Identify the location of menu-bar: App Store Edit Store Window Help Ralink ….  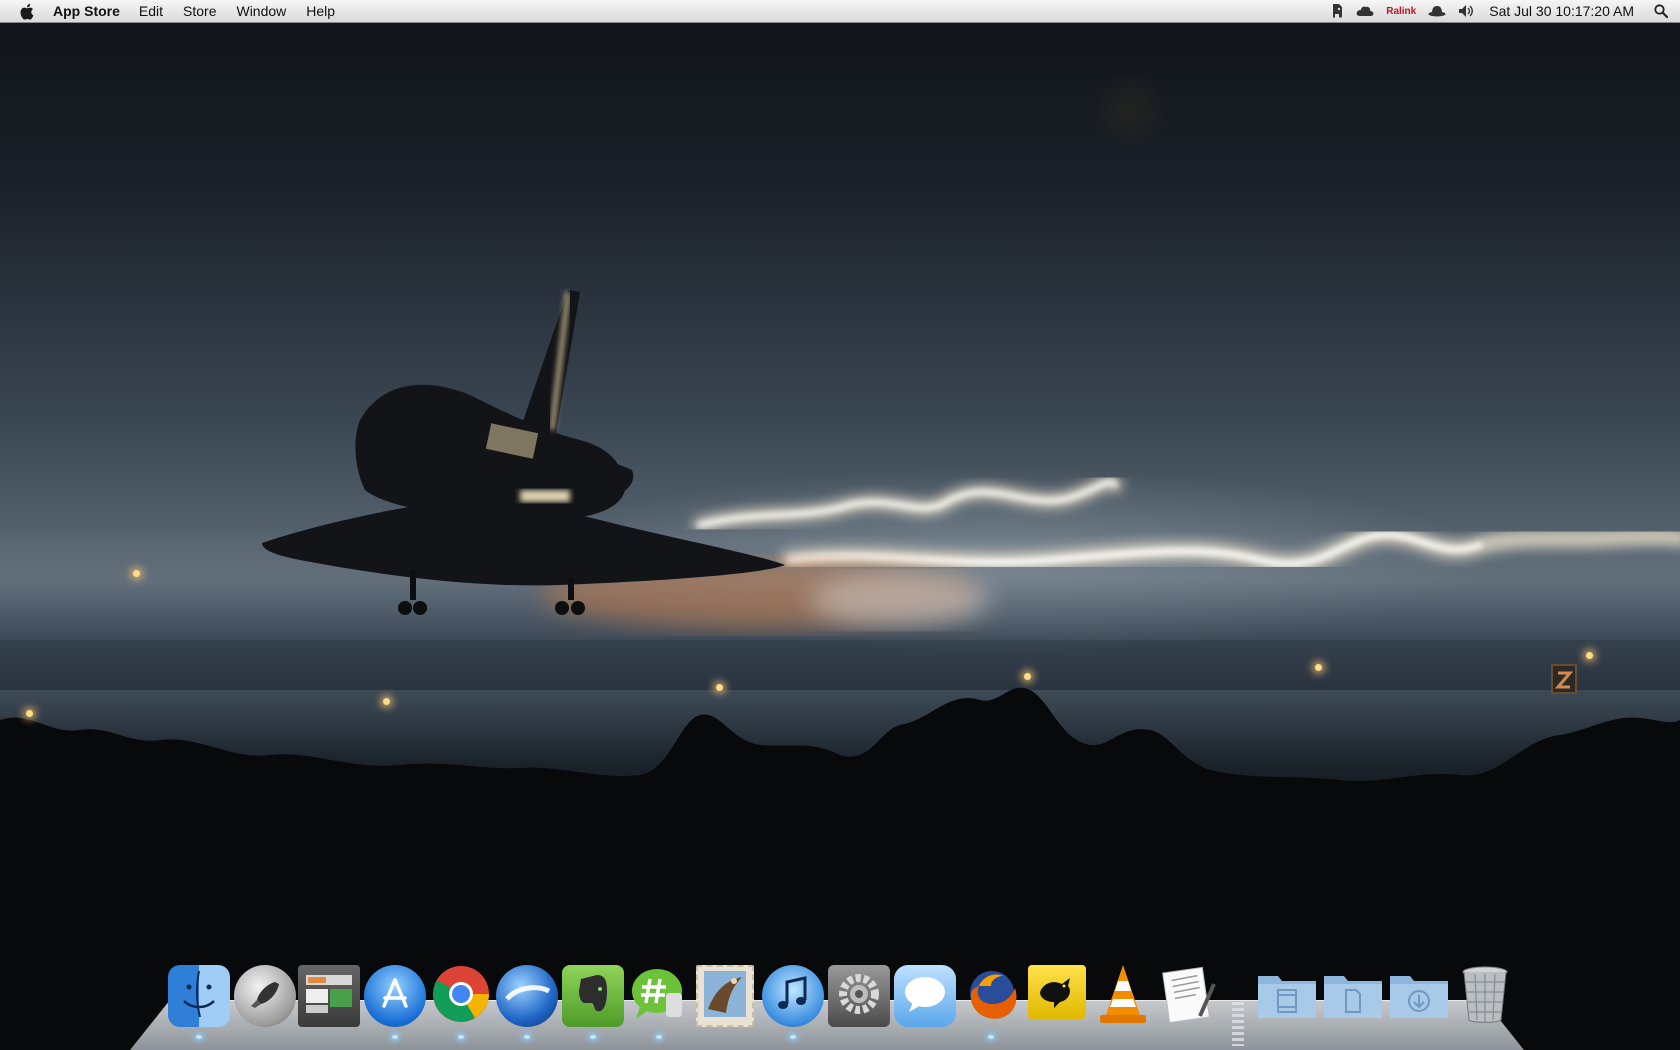
(840, 11).